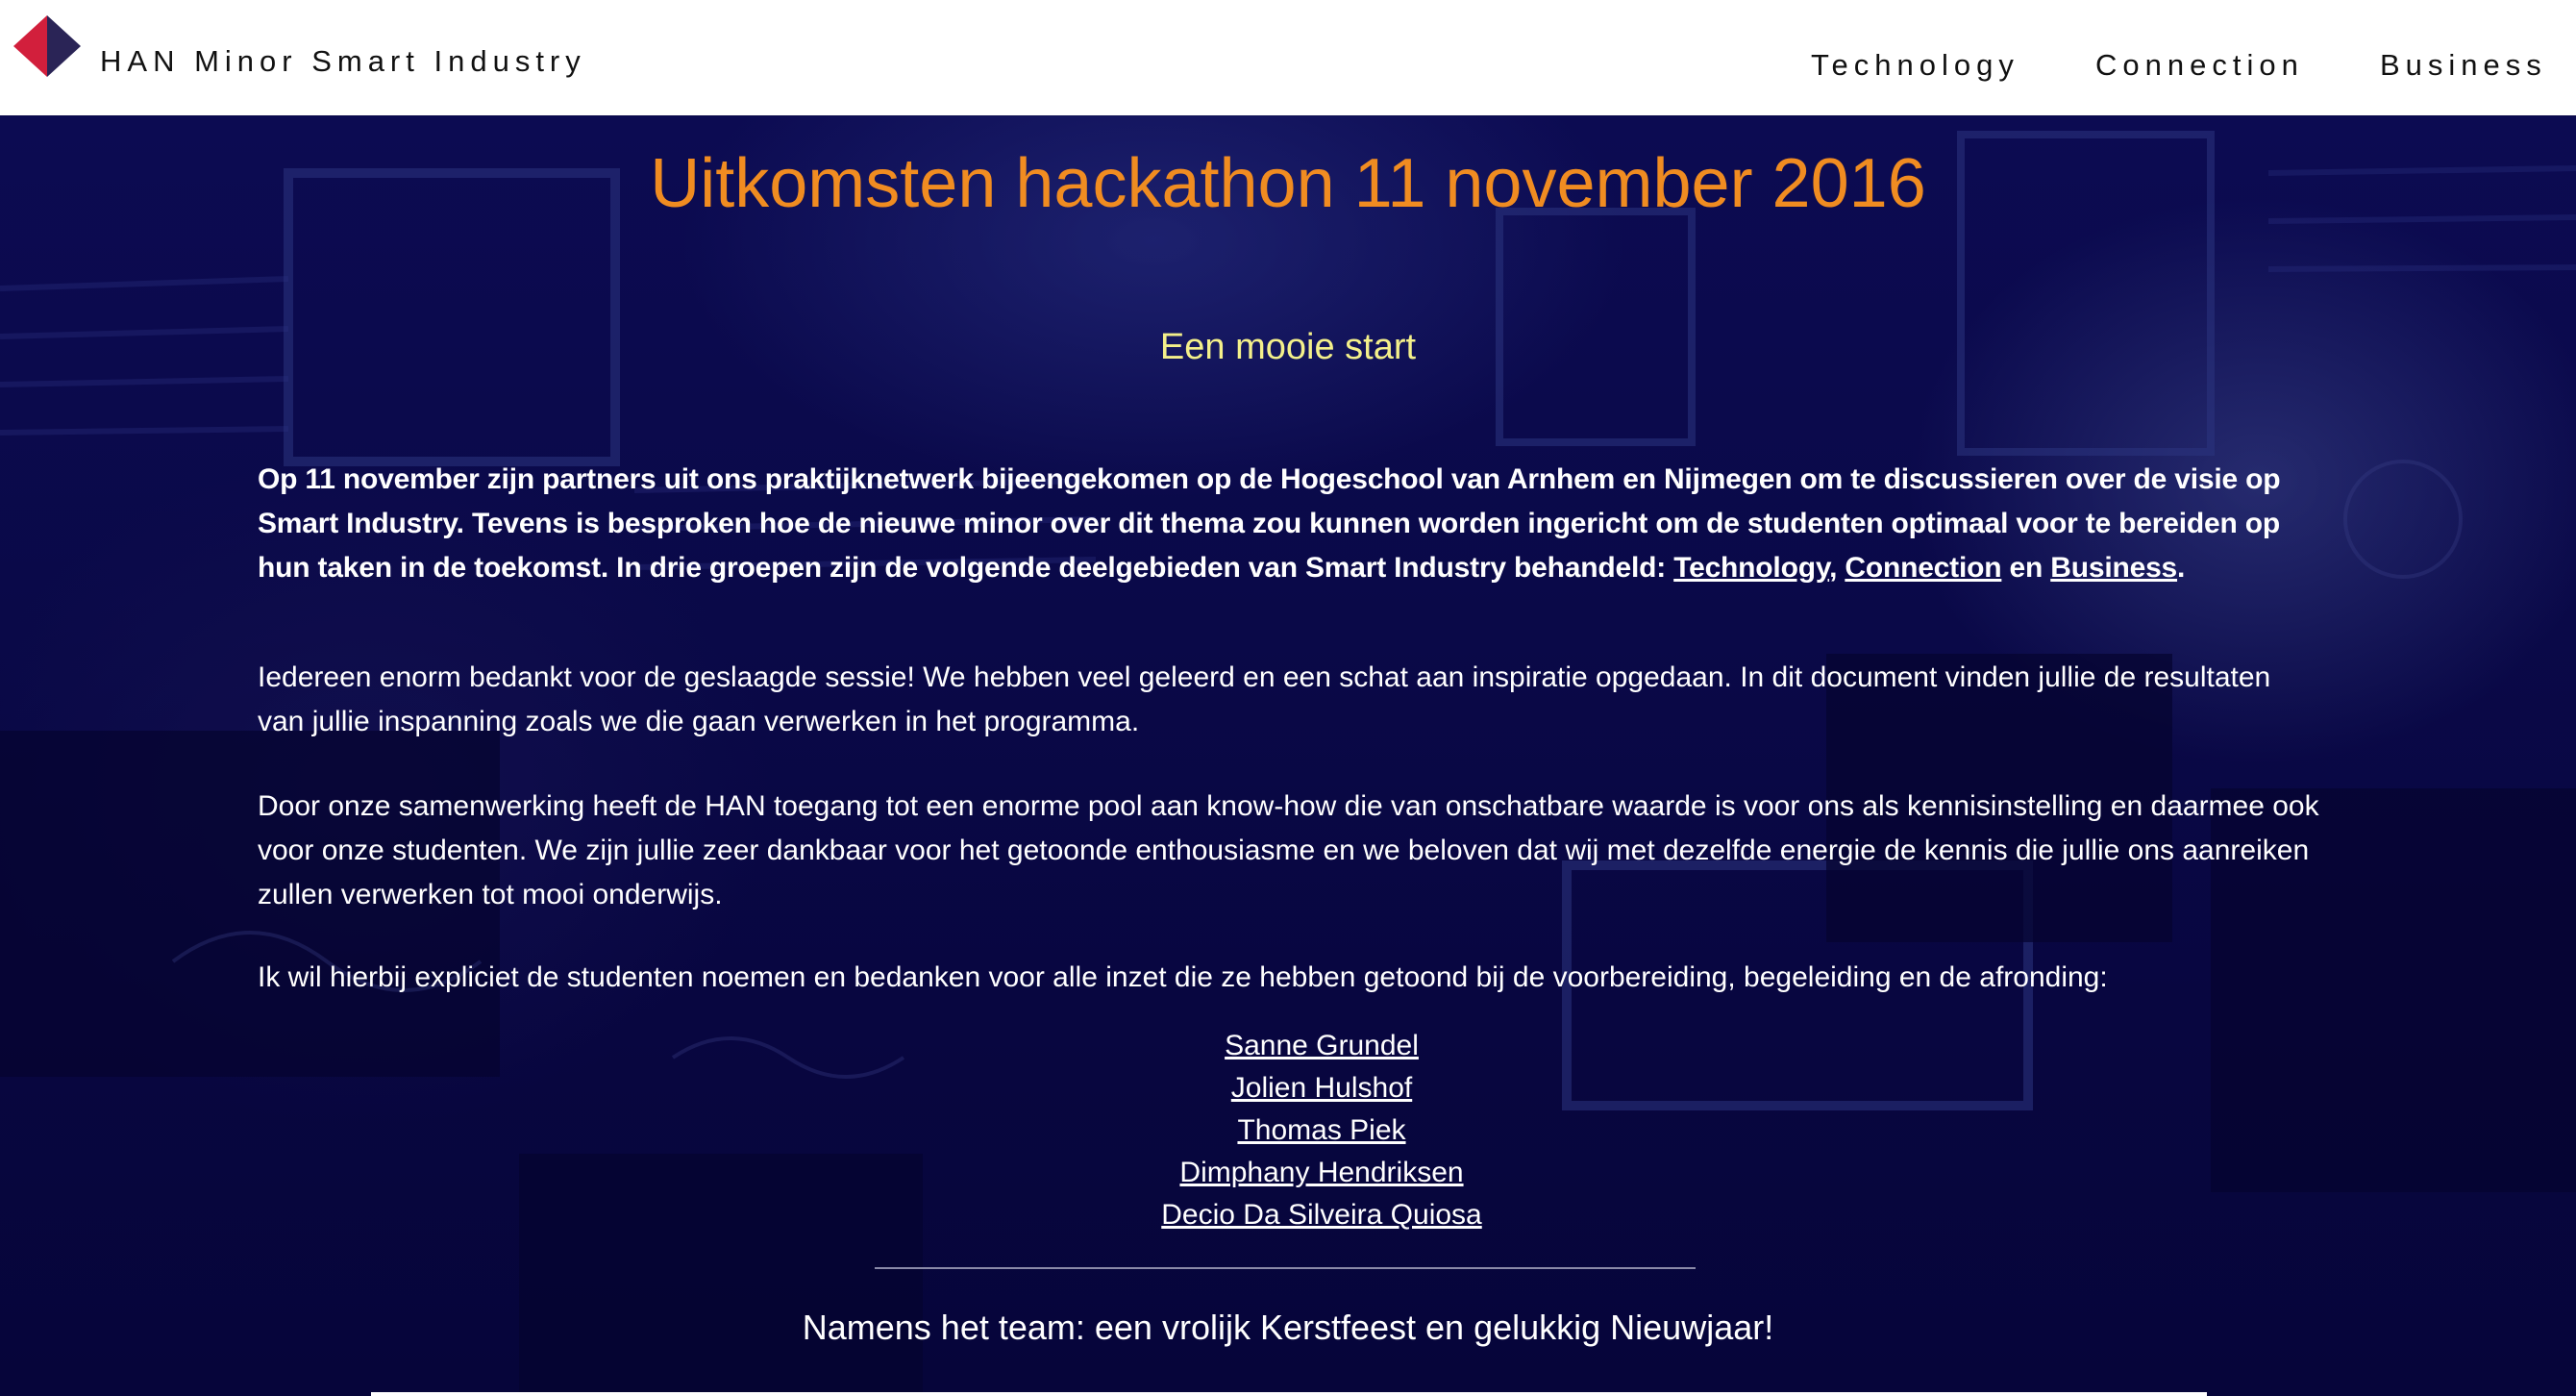 The image size is (2576, 1396). Describe the element at coordinates (2026, 568) in the screenshot. I see `intro-separator: en` at that location.